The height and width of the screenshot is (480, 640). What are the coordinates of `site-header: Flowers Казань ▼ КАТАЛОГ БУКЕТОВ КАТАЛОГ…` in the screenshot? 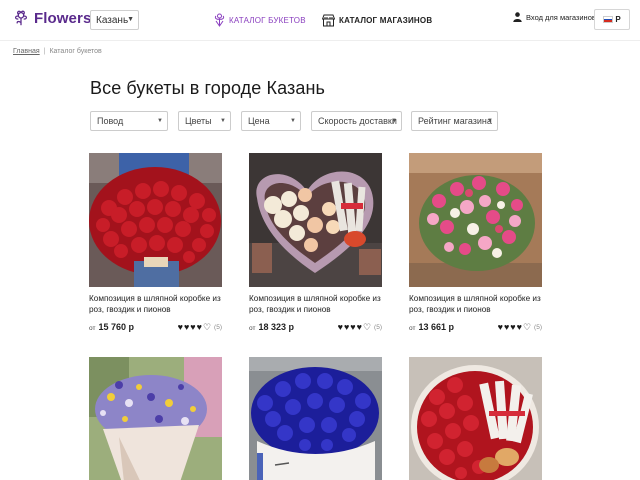 It's located at (320, 20).